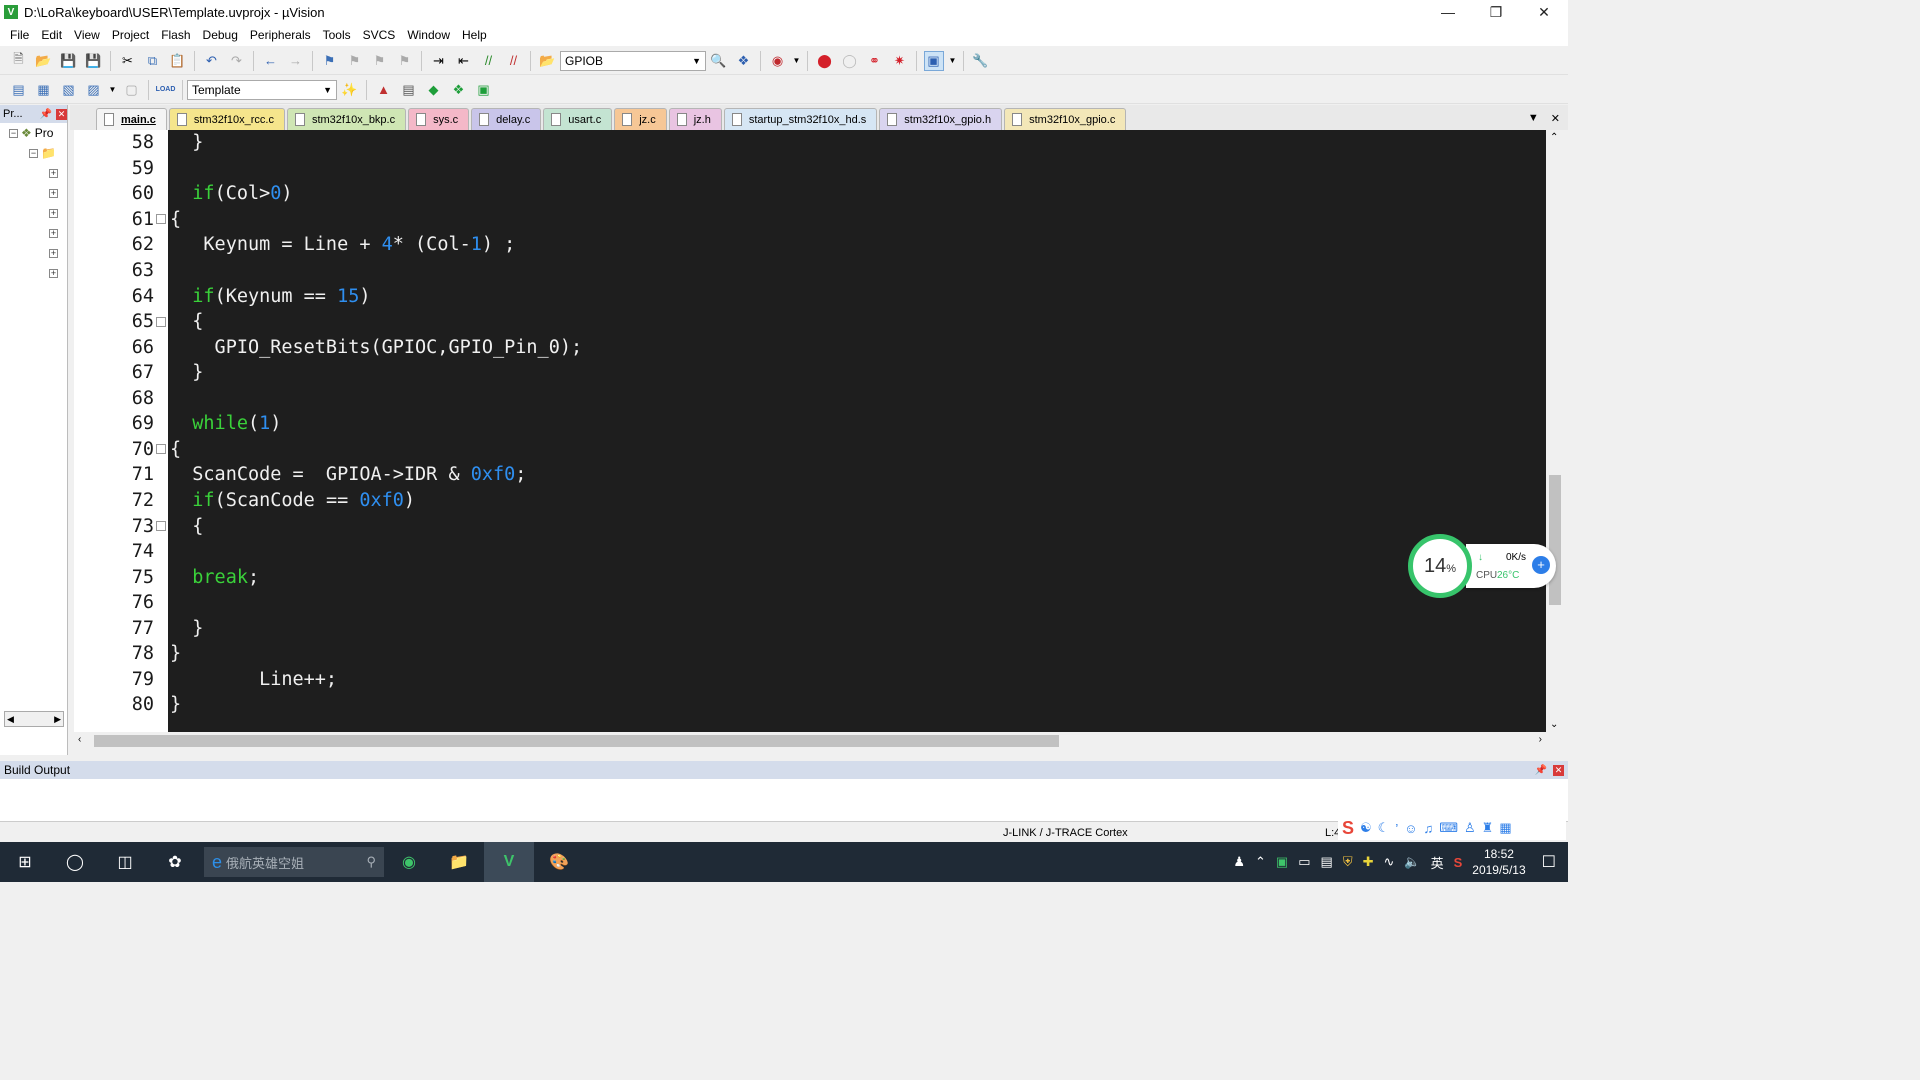 Image resolution: width=1920 pixels, height=1080 pixels. Describe the element at coordinates (44, 90) in the screenshot. I see `build-icon: ▦` at that location.